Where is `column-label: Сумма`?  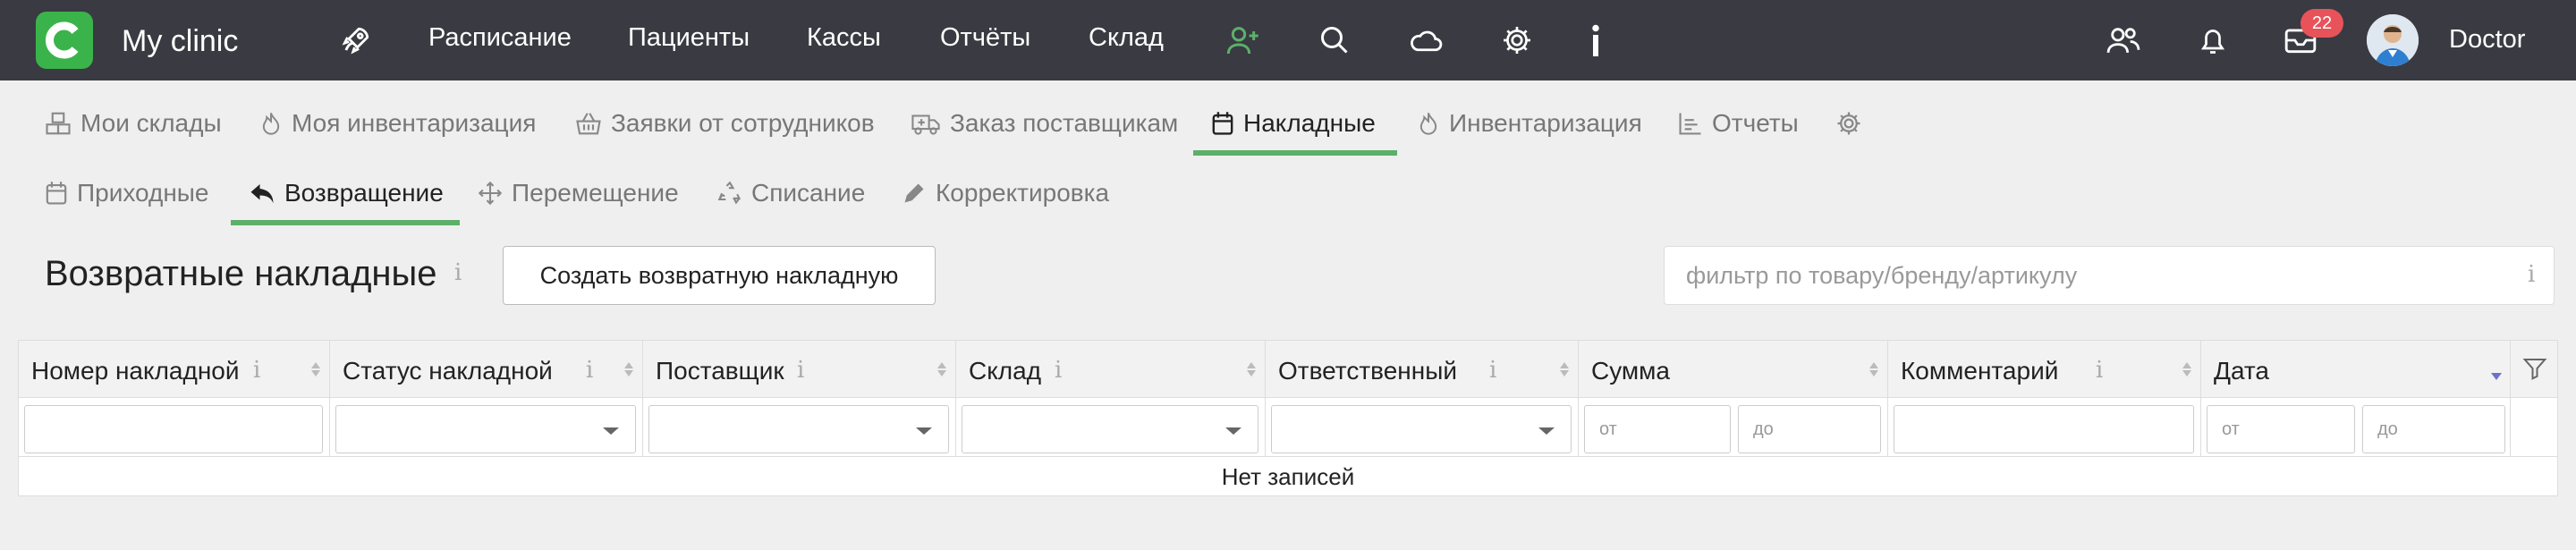
column-label: Сумма is located at coordinates (1630, 371).